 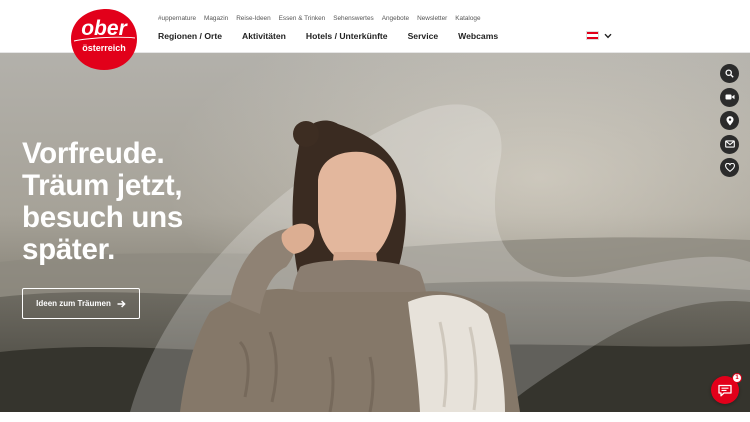 What do you see at coordinates (478, 36) in the screenshot?
I see `mainnav-item-webcams: Webcams` at bounding box center [478, 36].